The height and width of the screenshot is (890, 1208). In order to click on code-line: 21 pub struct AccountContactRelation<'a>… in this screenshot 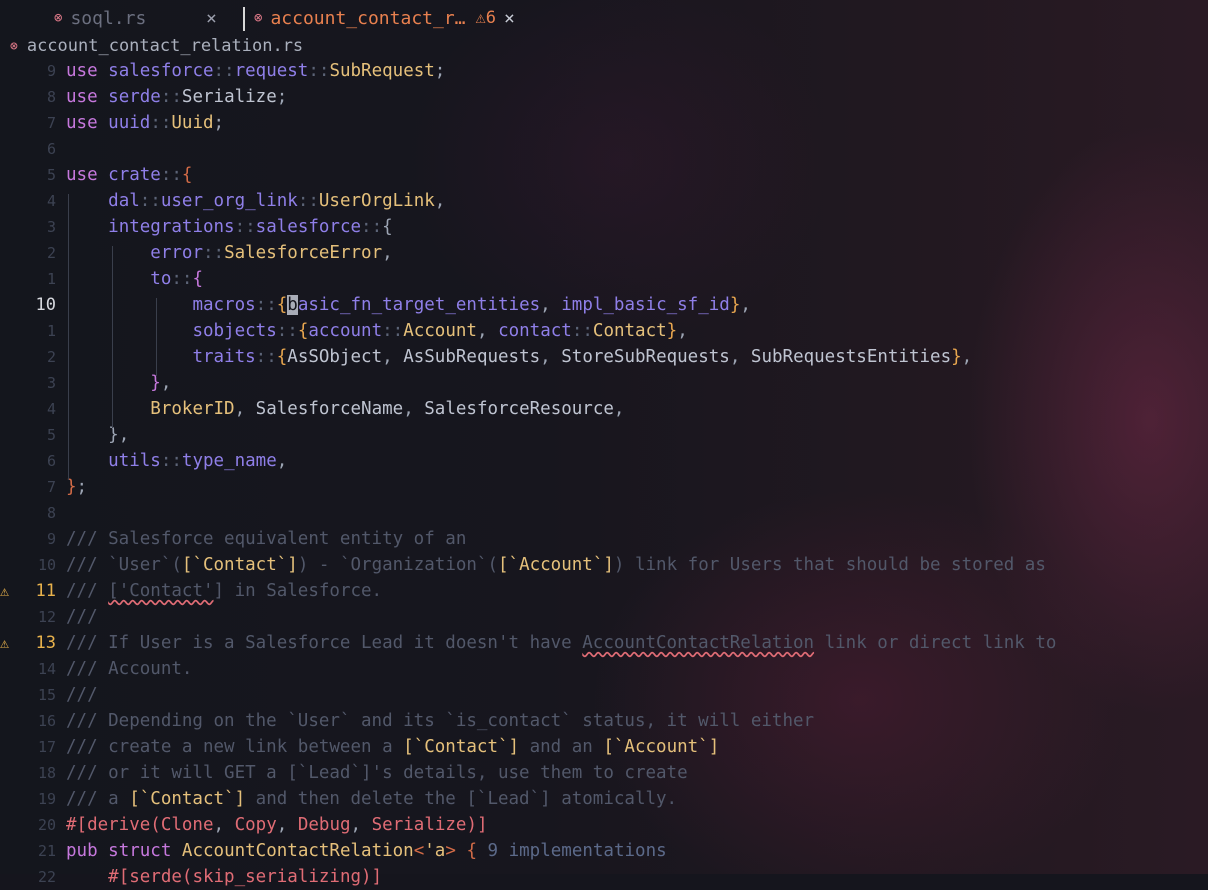, I will do `click(604, 851)`.